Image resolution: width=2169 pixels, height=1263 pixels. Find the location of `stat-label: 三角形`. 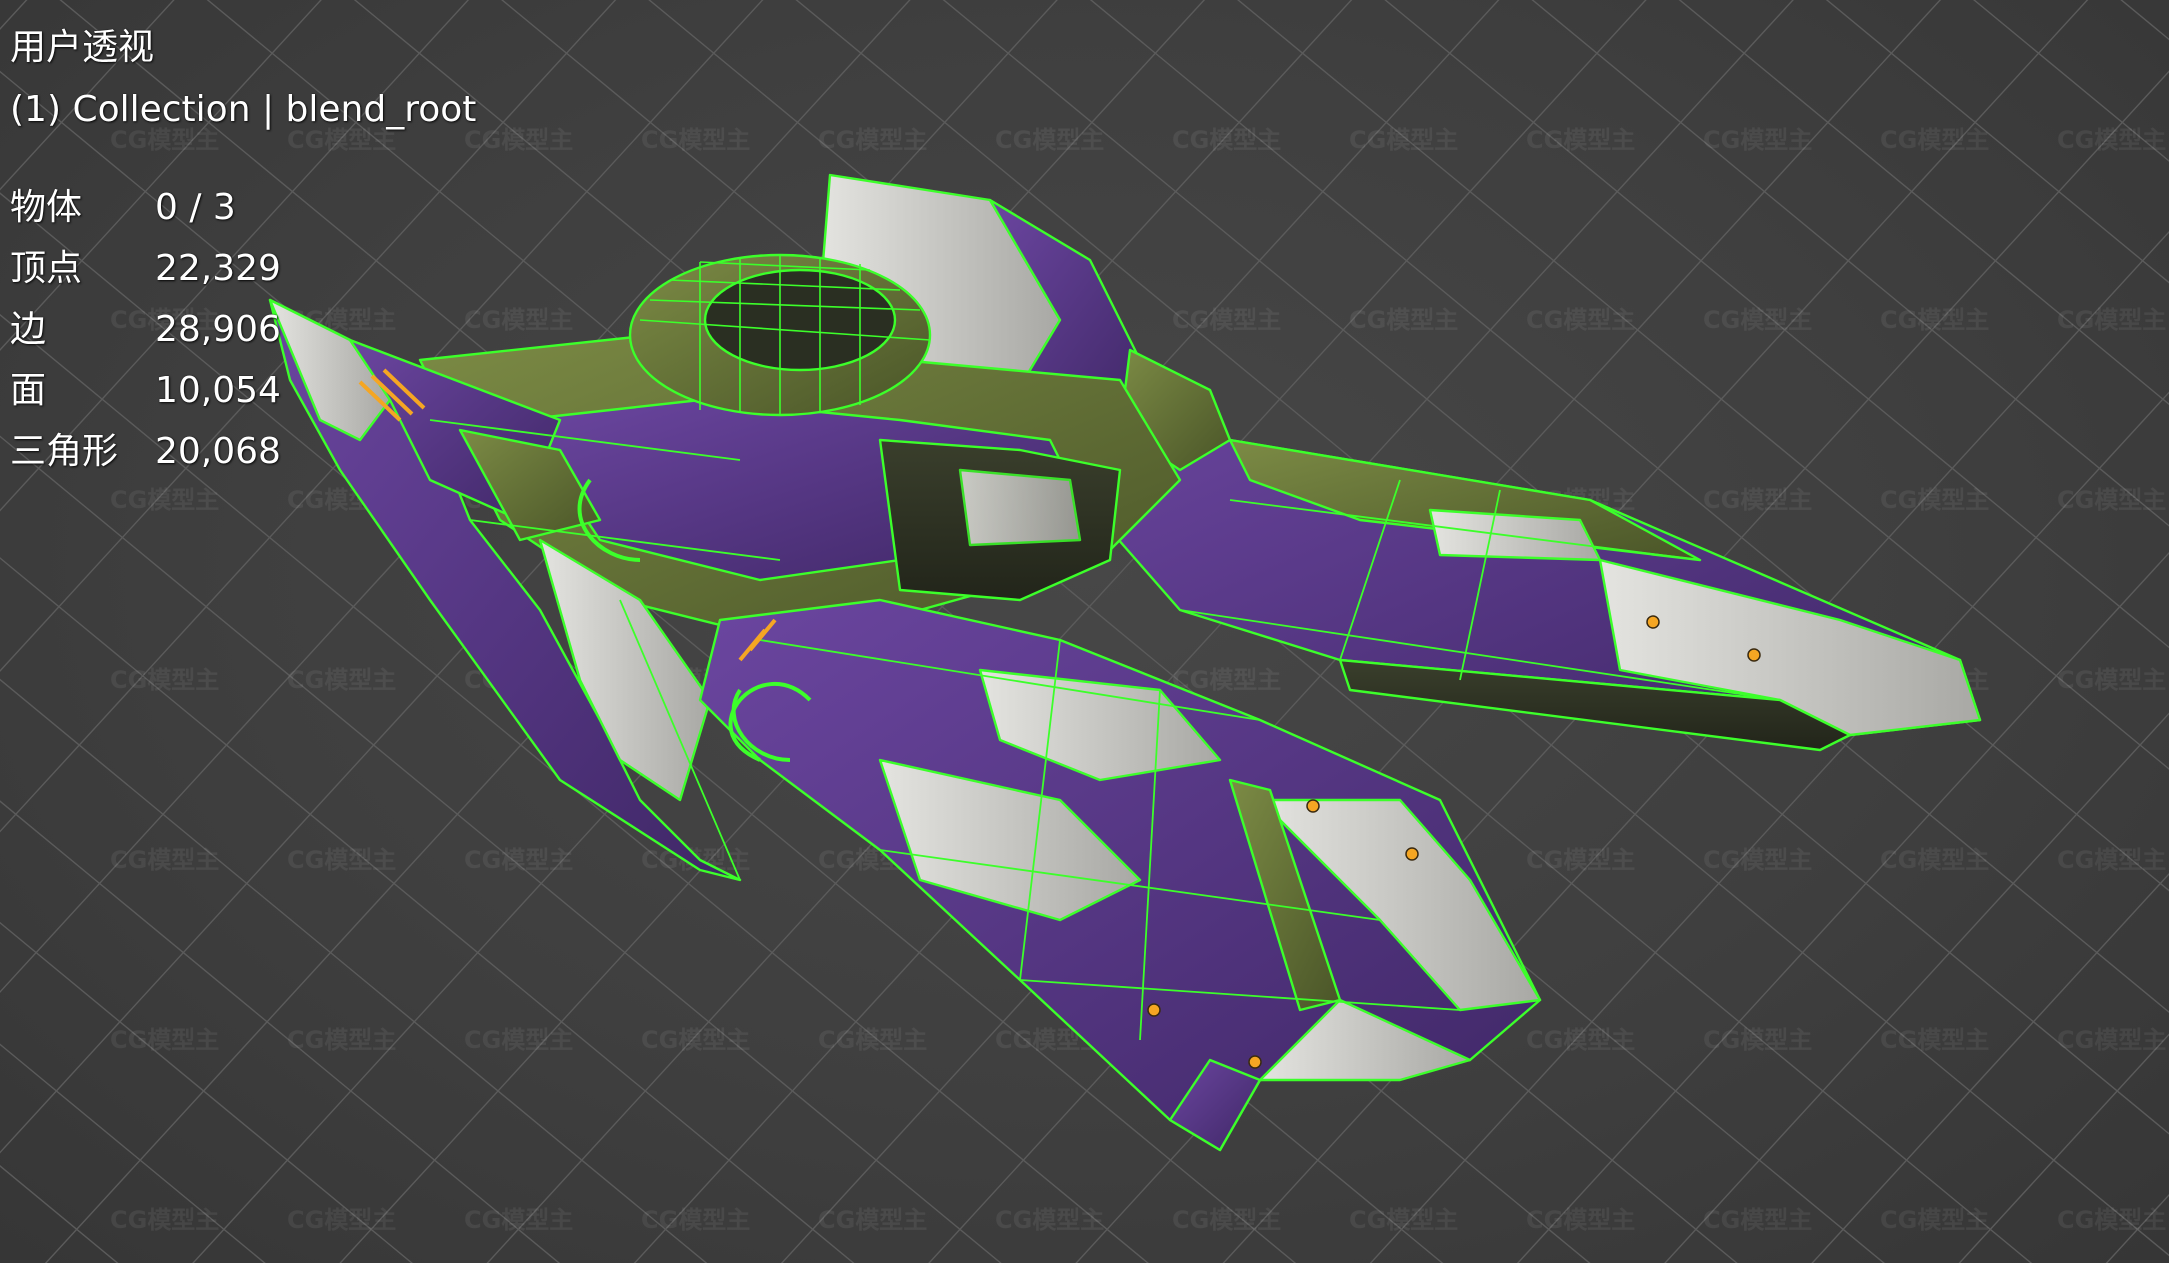

stat-label: 三角形 is located at coordinates (64, 451).